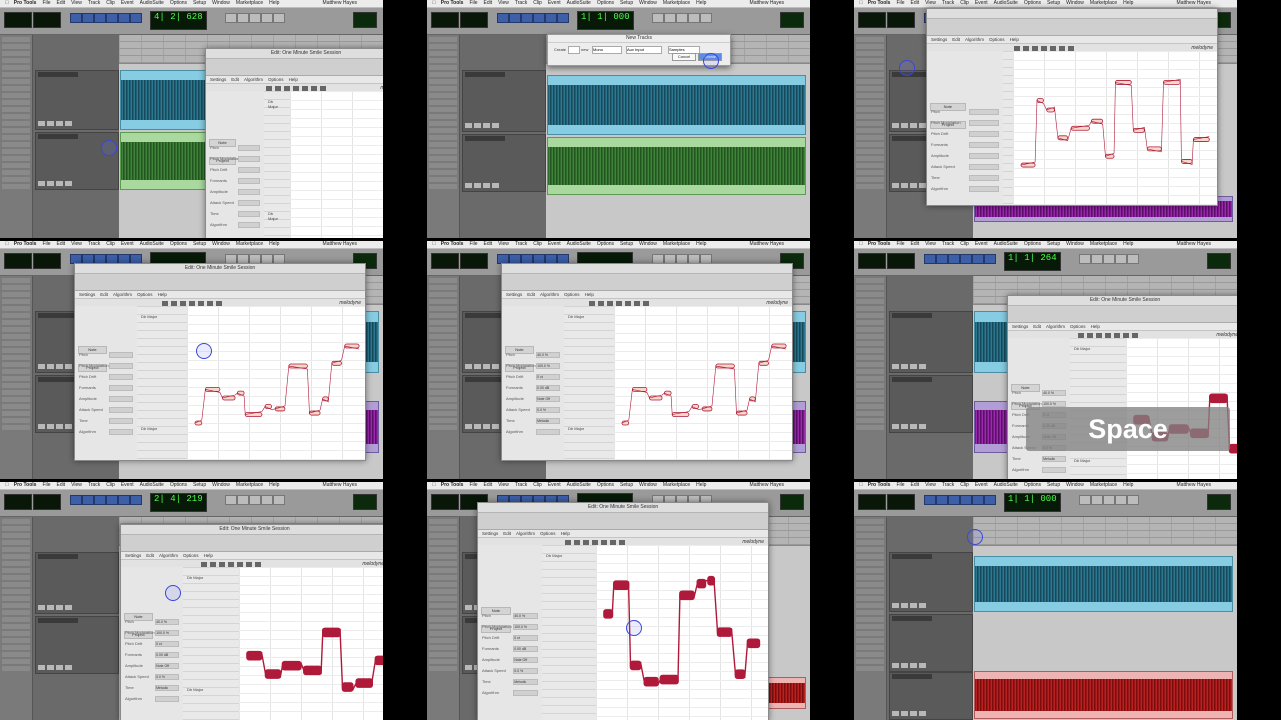 Image resolution: width=1281 pixels, height=720 pixels. Describe the element at coordinates (912, 676) in the screenshot. I see `track-name` at that location.